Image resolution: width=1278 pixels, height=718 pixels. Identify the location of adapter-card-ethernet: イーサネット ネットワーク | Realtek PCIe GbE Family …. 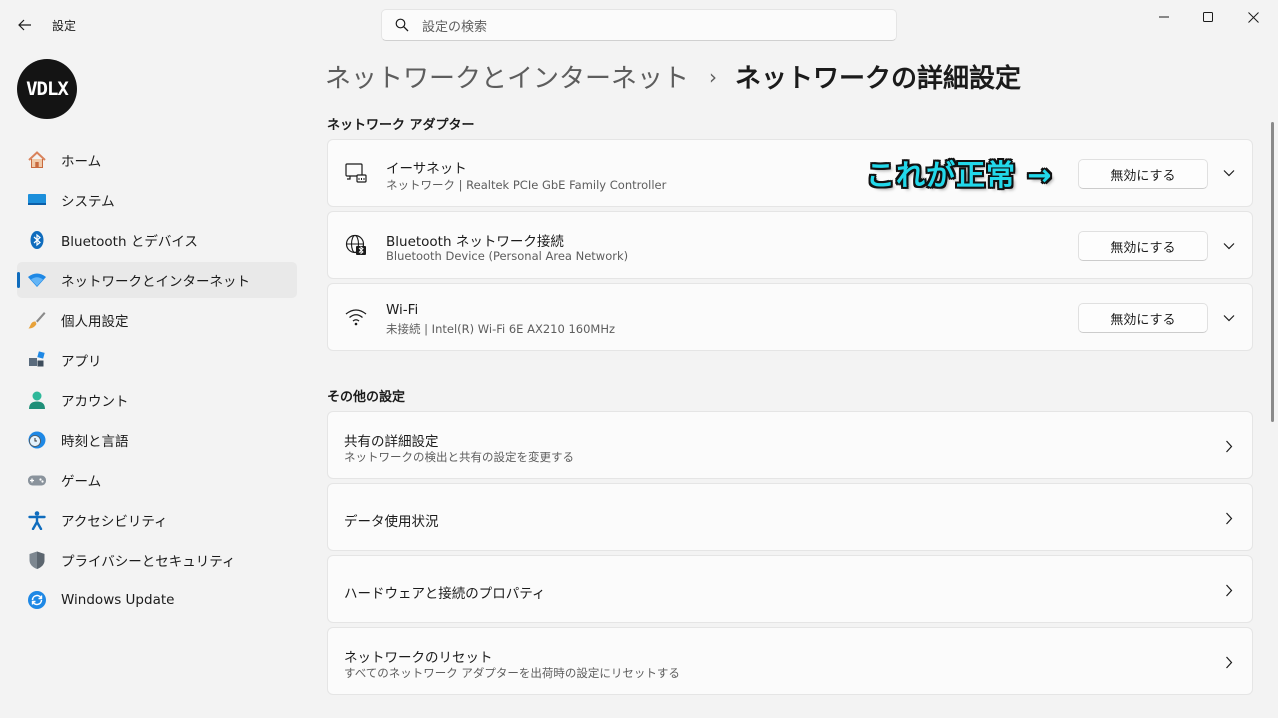
(790, 173).